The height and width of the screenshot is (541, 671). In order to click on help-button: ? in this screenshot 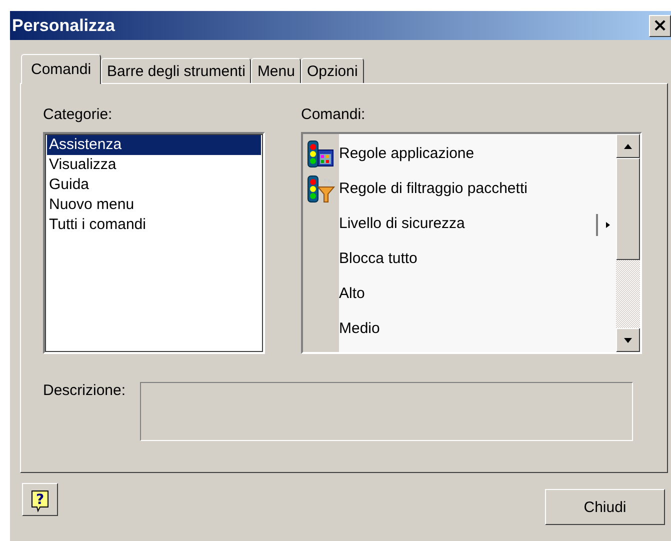, I will do `click(40, 499)`.